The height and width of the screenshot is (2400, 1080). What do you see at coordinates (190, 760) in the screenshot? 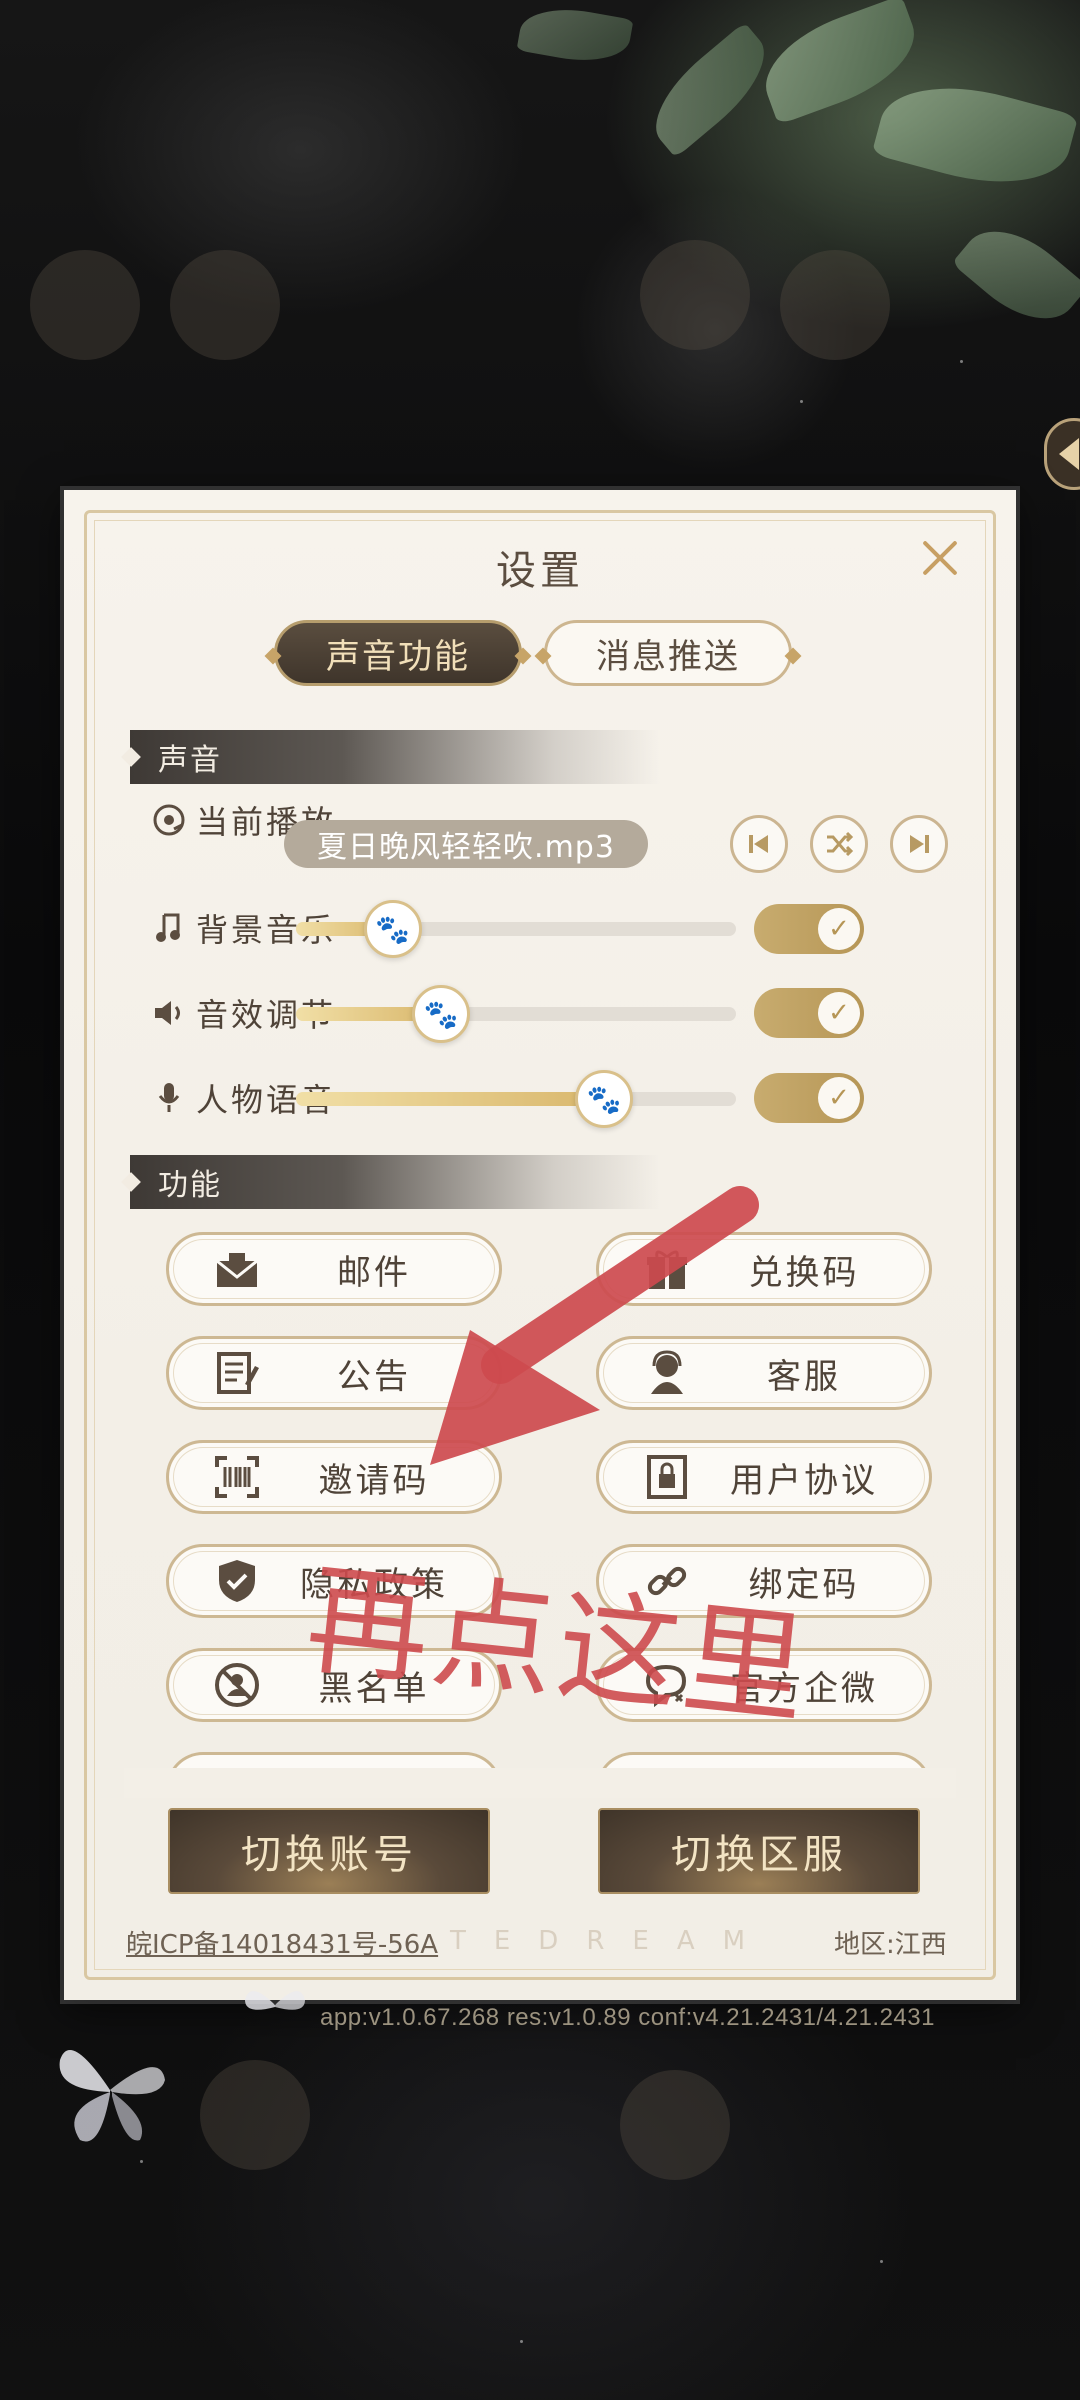
I see `section-title: 声音` at bounding box center [190, 760].